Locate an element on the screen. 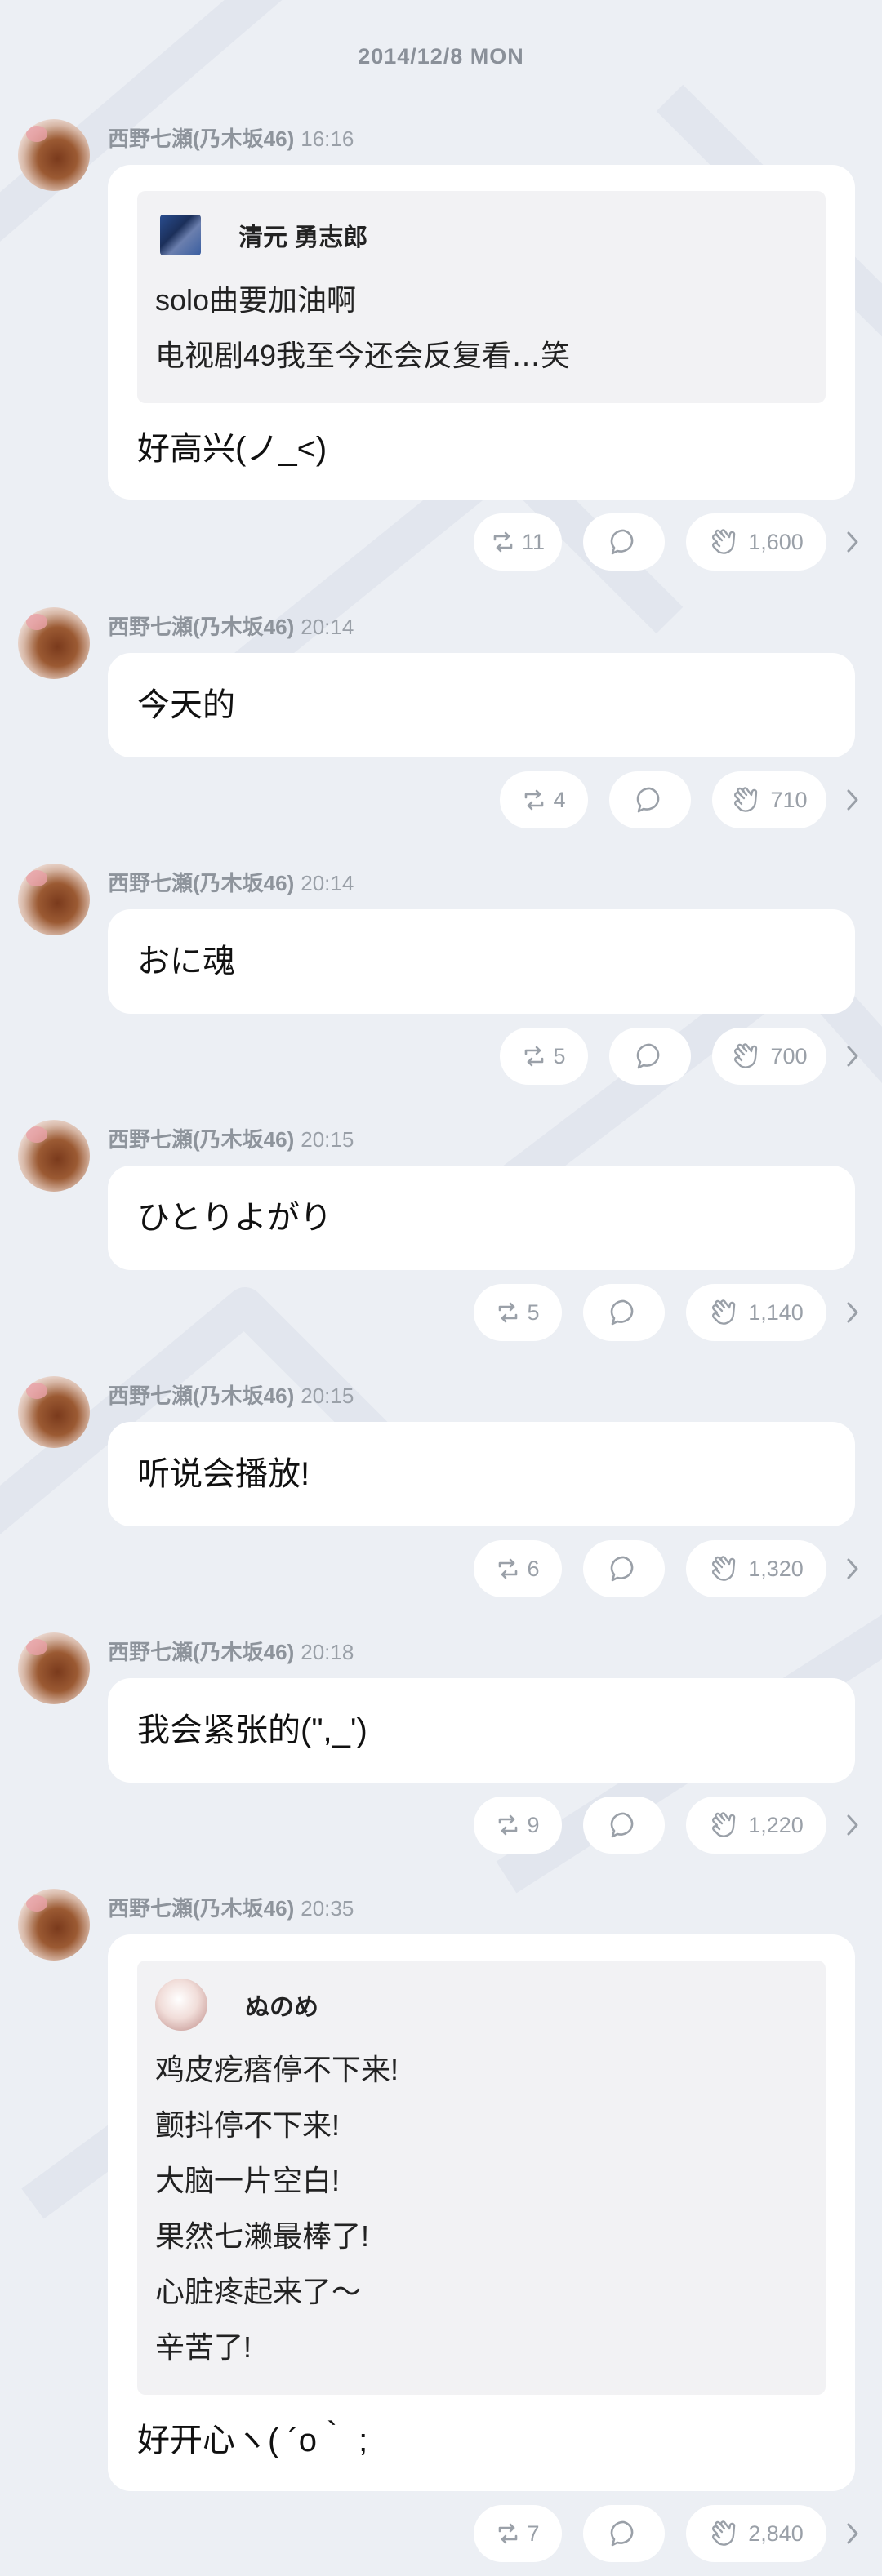  clap-button: 700 is located at coordinates (769, 1056).